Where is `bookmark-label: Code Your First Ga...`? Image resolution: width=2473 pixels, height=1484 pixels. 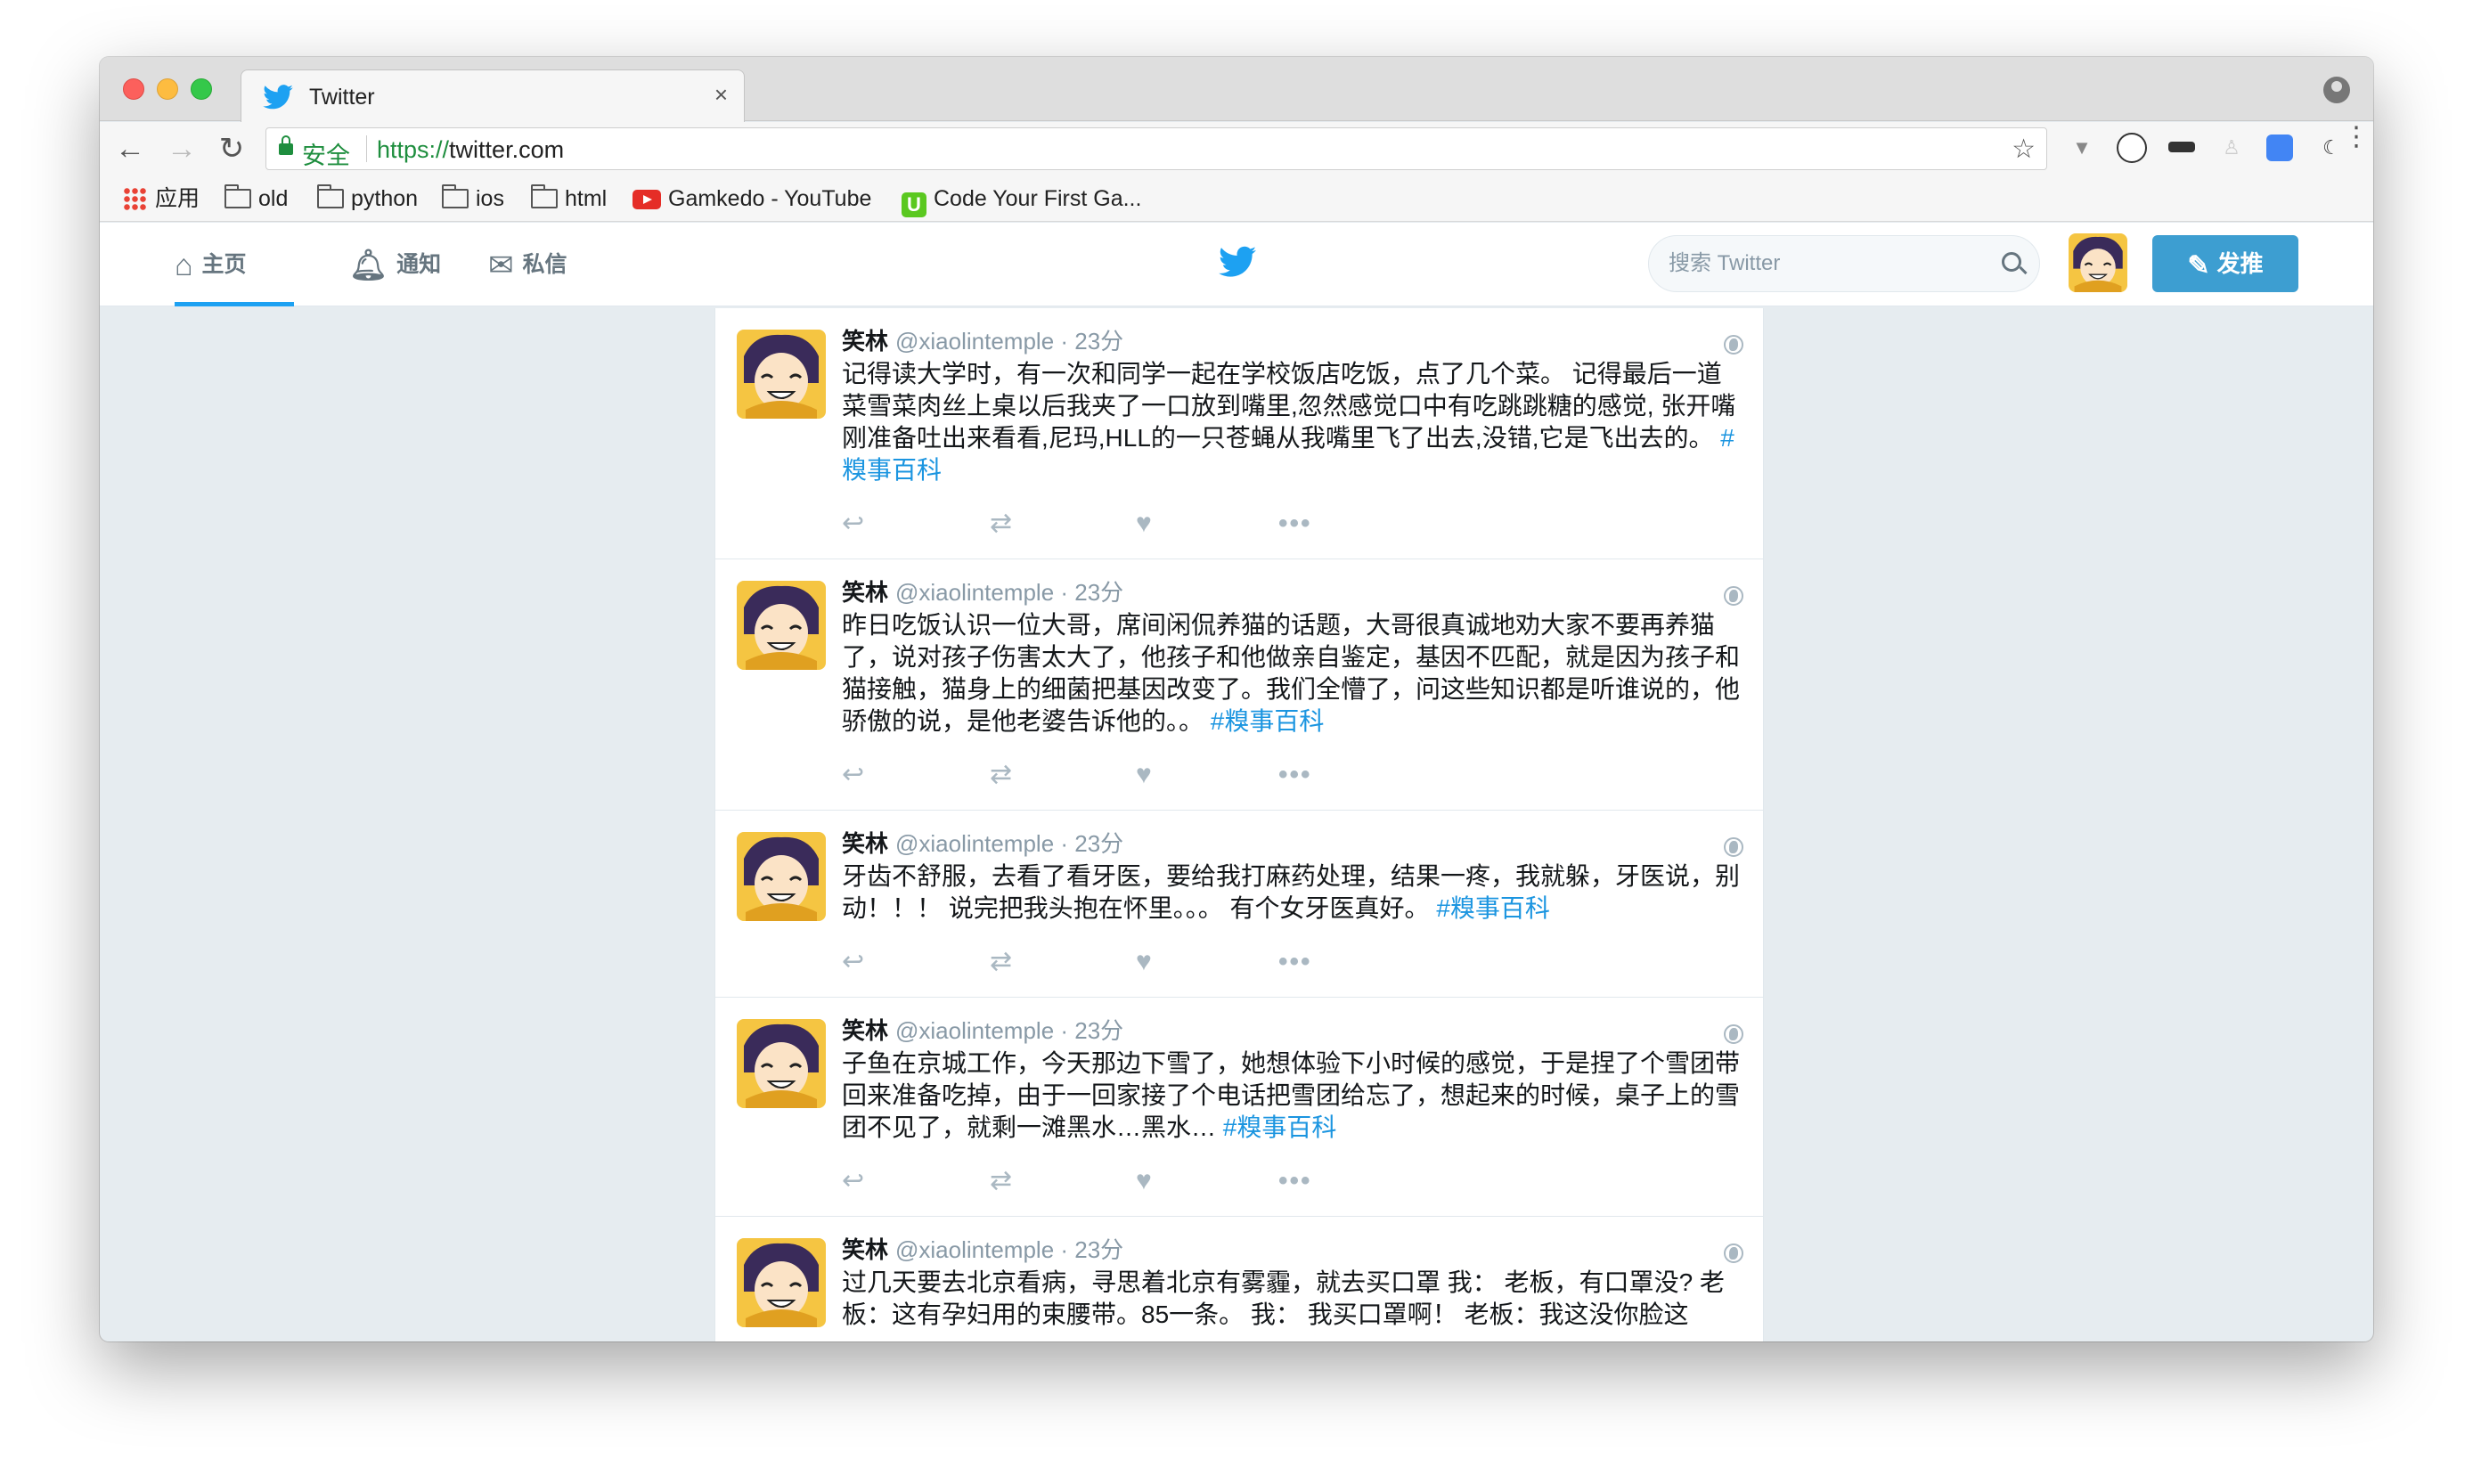 bookmark-label: Code Your First Ga... is located at coordinates (1038, 199).